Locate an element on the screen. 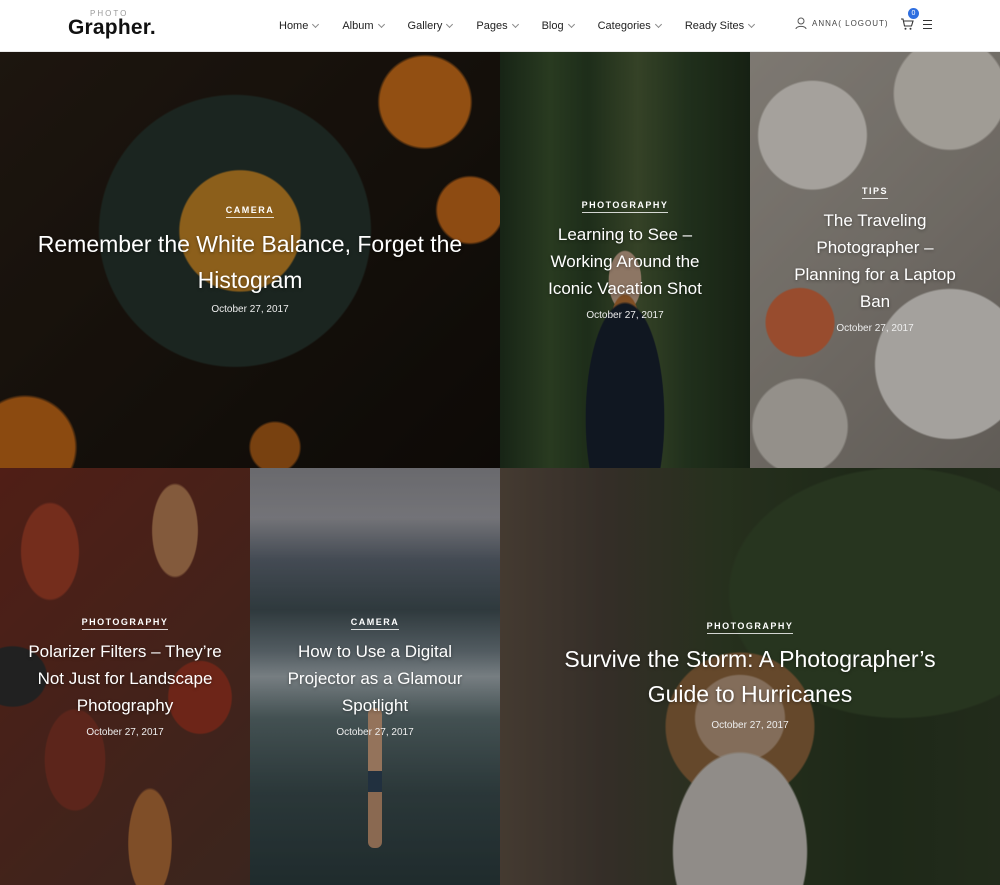 Image resolution: width=1000 pixels, height=885 pixels. nav-album-label: Album is located at coordinates (358, 26).